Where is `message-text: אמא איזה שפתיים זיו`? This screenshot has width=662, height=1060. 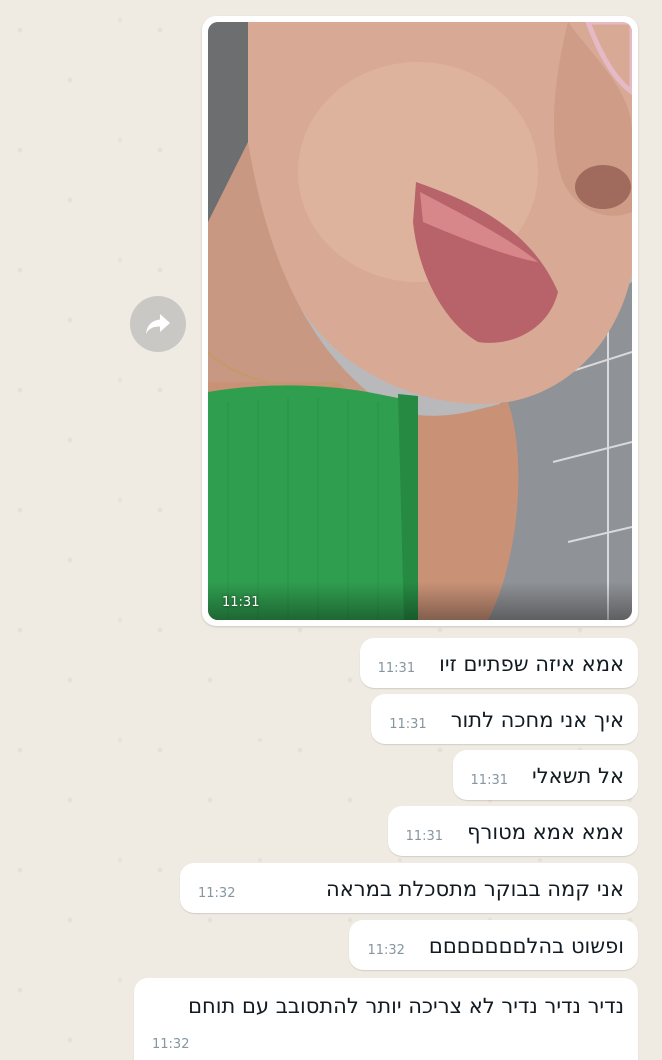 message-text: אמא איזה שפתיים זיו is located at coordinates (531, 664).